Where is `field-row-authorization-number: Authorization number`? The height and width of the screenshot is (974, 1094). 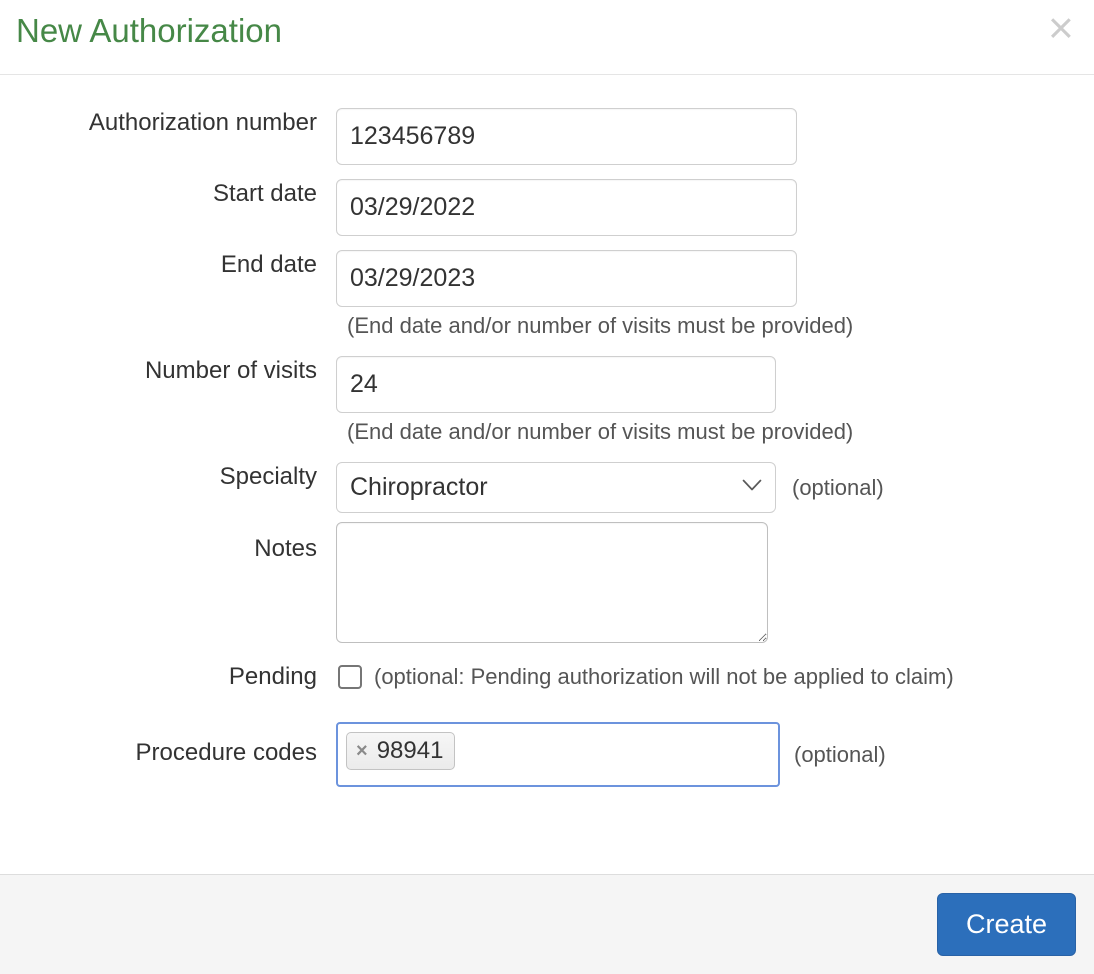 field-row-authorization-number: Authorization number is located at coordinates (547, 136).